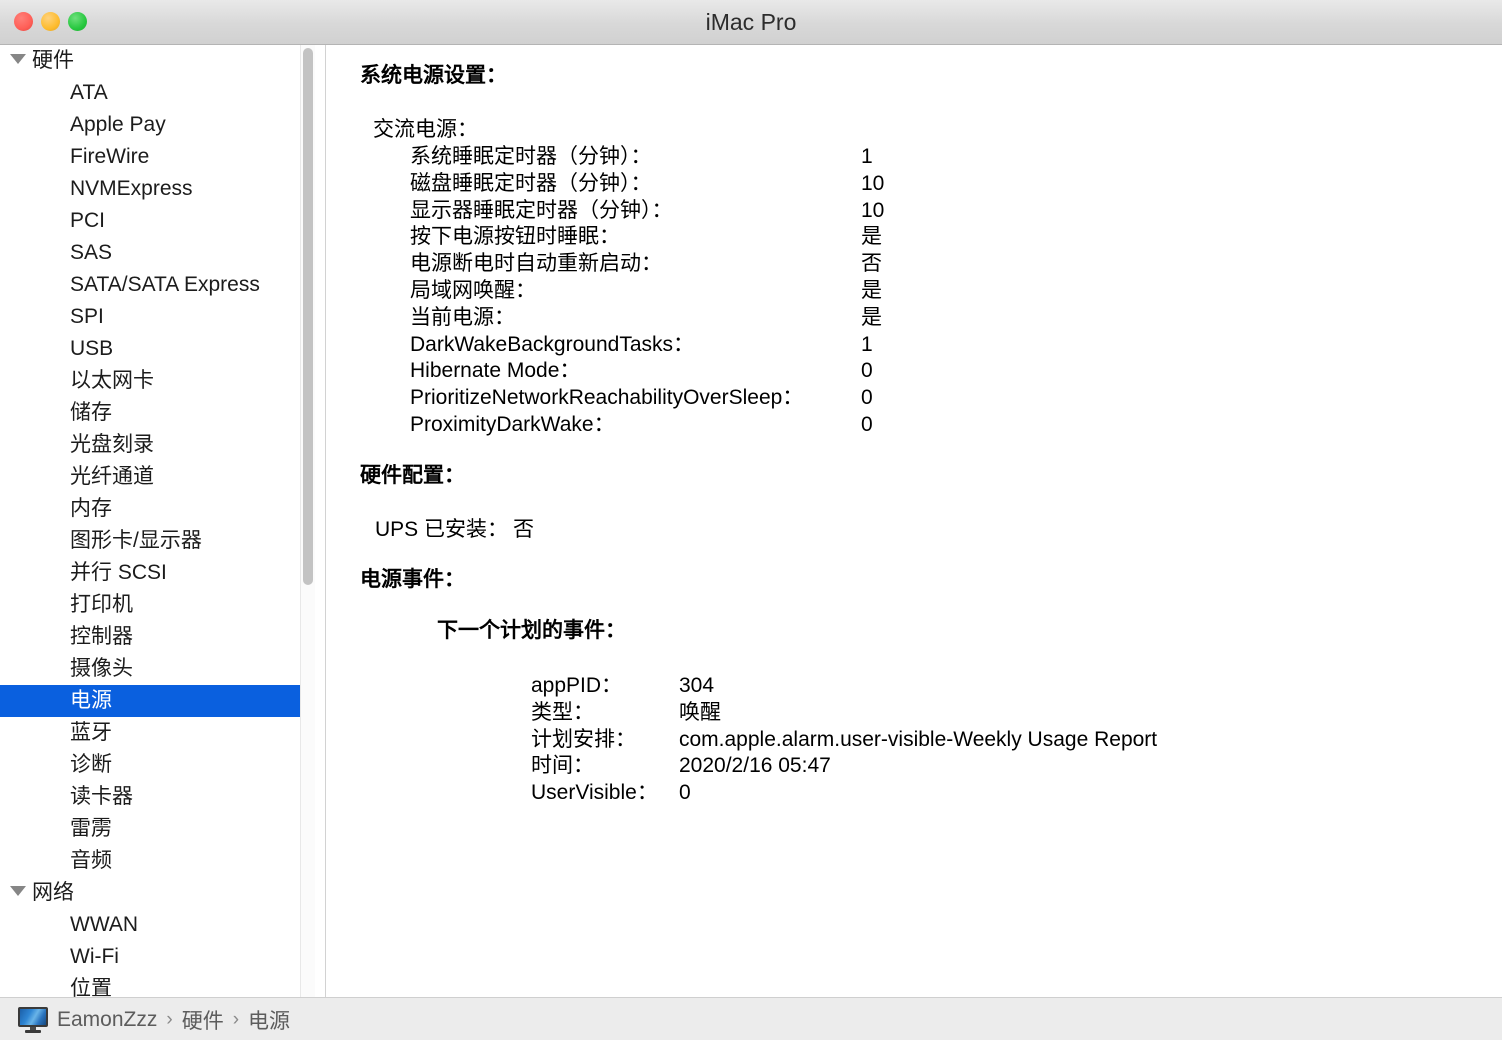 Image resolution: width=1502 pixels, height=1040 pixels. What do you see at coordinates (150, 701) in the screenshot?
I see `sidebar-item-电源: 电源` at bounding box center [150, 701].